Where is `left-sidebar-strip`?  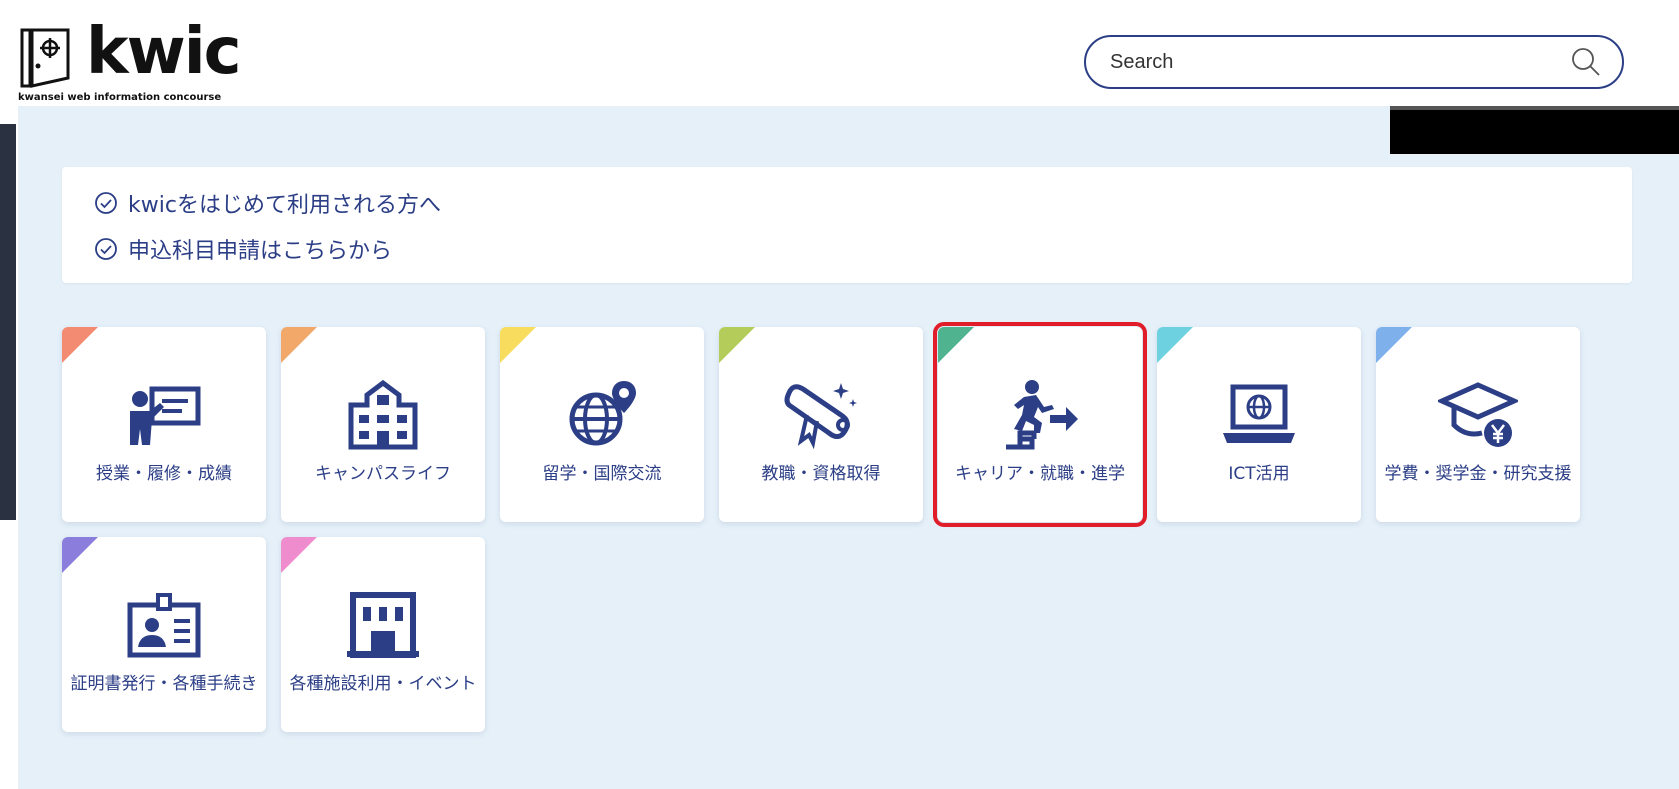
left-sidebar-strip is located at coordinates (8, 322).